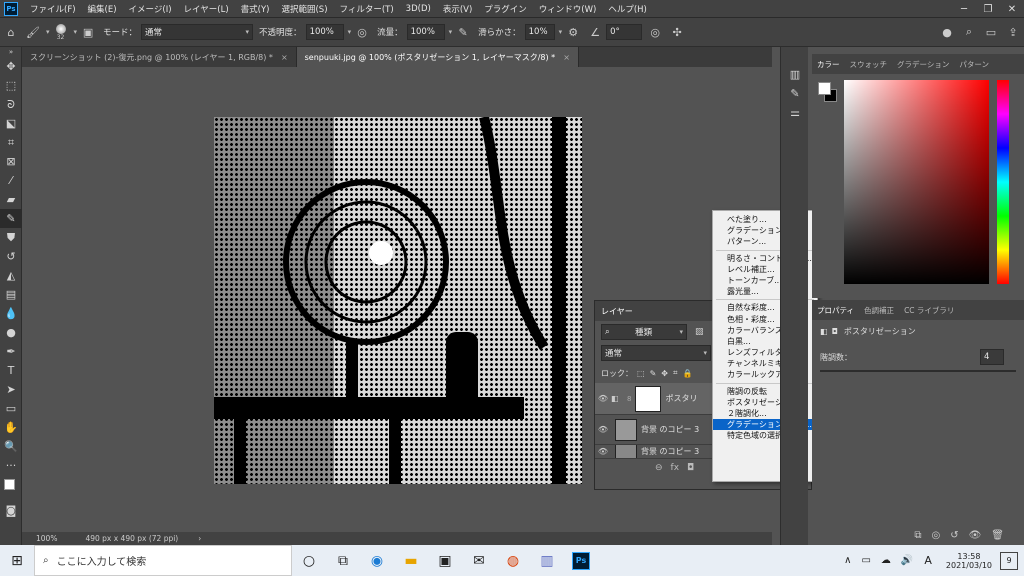 This screenshot has height=576, width=1024. I want to click on tab-patterns: パターン, so click(974, 64).